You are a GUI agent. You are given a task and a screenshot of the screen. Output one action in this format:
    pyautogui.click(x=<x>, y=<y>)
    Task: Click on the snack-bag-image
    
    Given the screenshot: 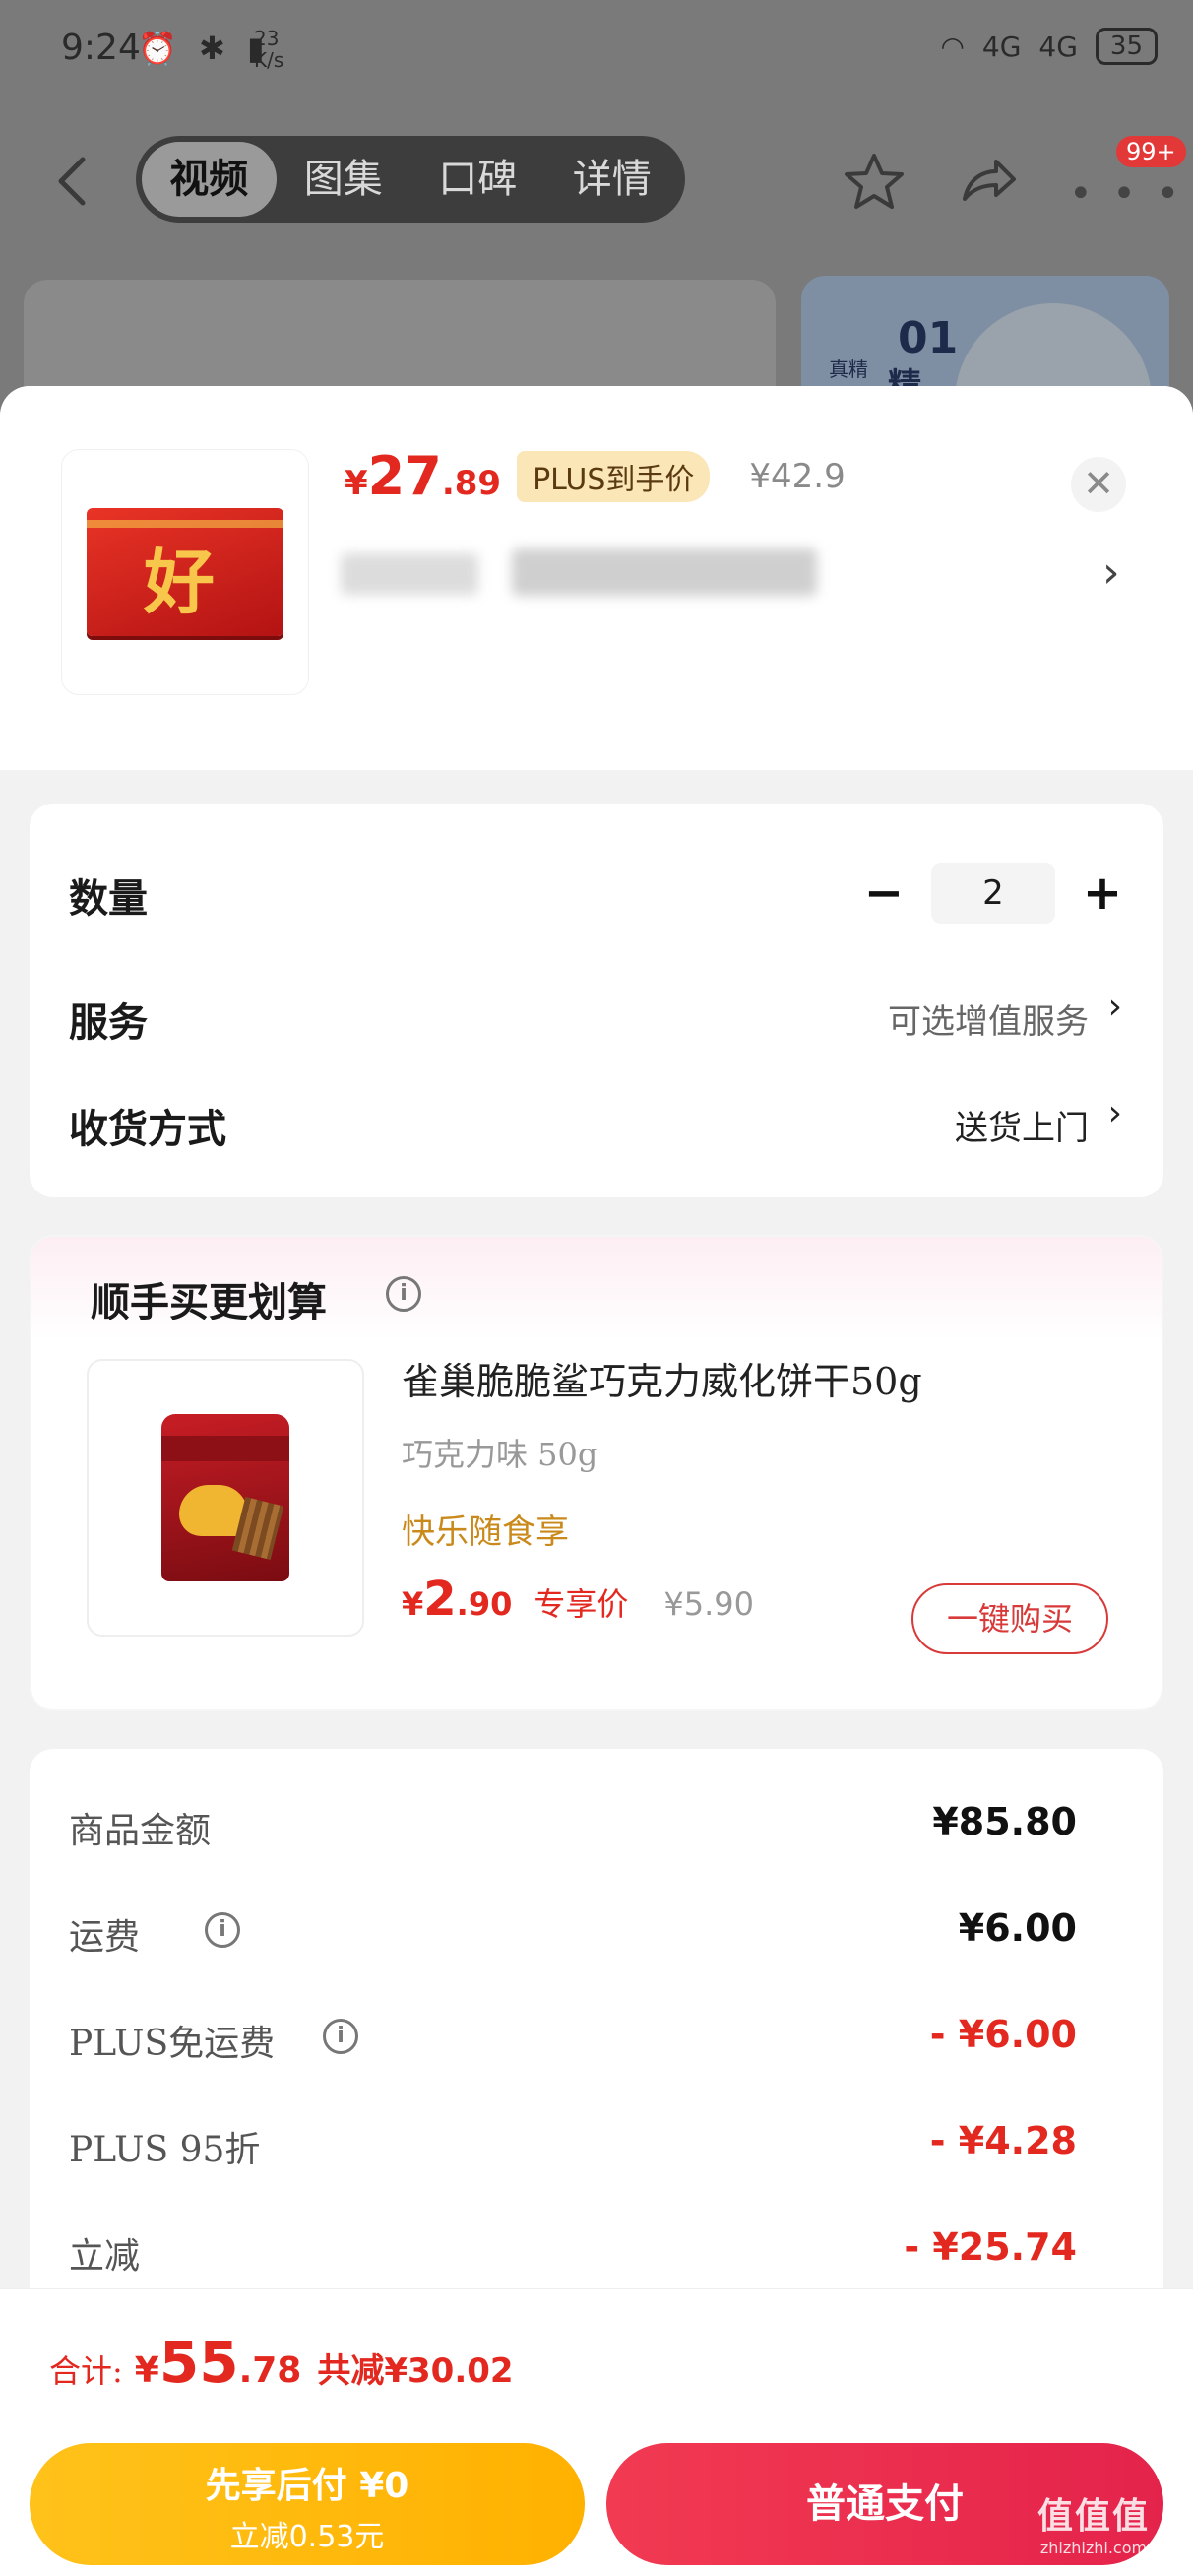 What is the action you would take?
    pyautogui.click(x=225, y=1497)
    